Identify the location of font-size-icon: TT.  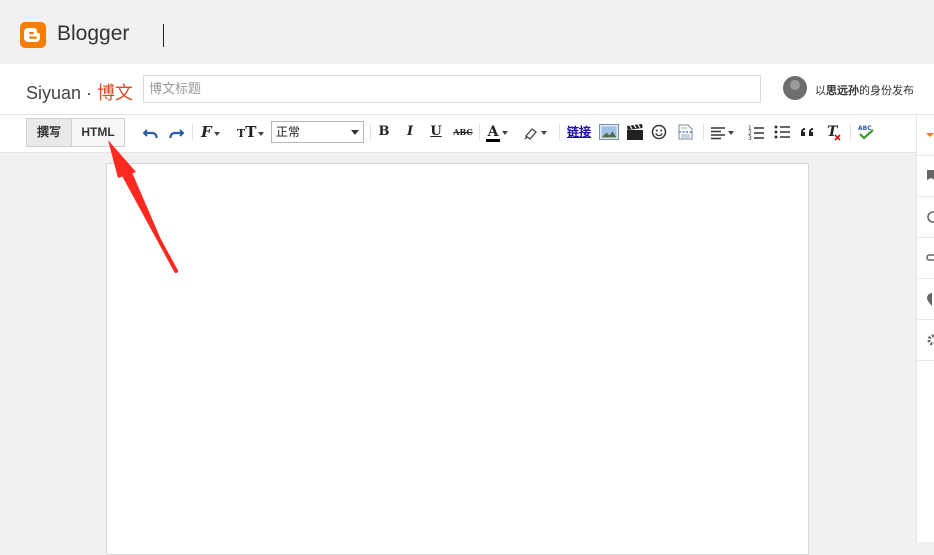
(252, 132).